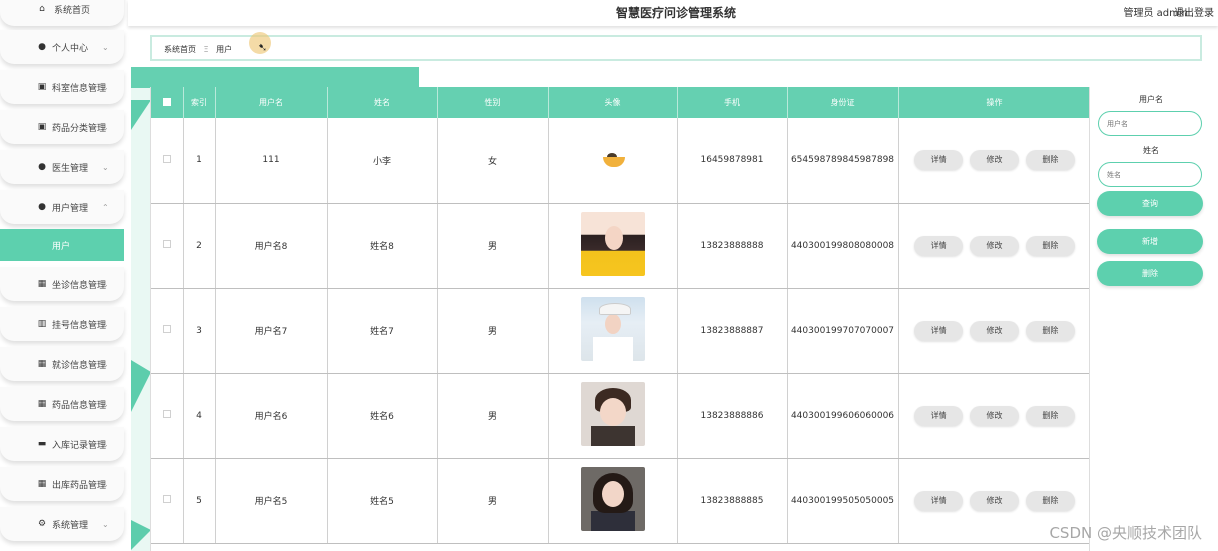 Image resolution: width=1218 pixels, height=551 pixels. What do you see at coordinates (843, 161) in the screenshot?
I see `id-card-cell: 654598789845987898` at bounding box center [843, 161].